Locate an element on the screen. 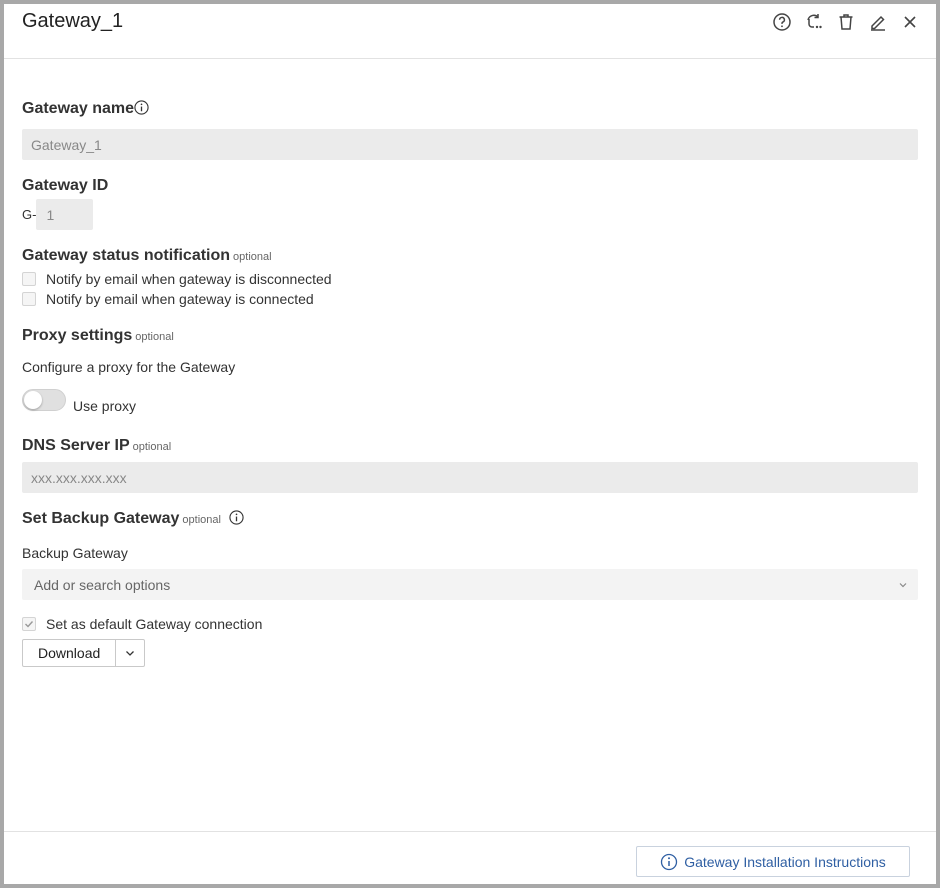  trash-icon is located at coordinates (846, 22).